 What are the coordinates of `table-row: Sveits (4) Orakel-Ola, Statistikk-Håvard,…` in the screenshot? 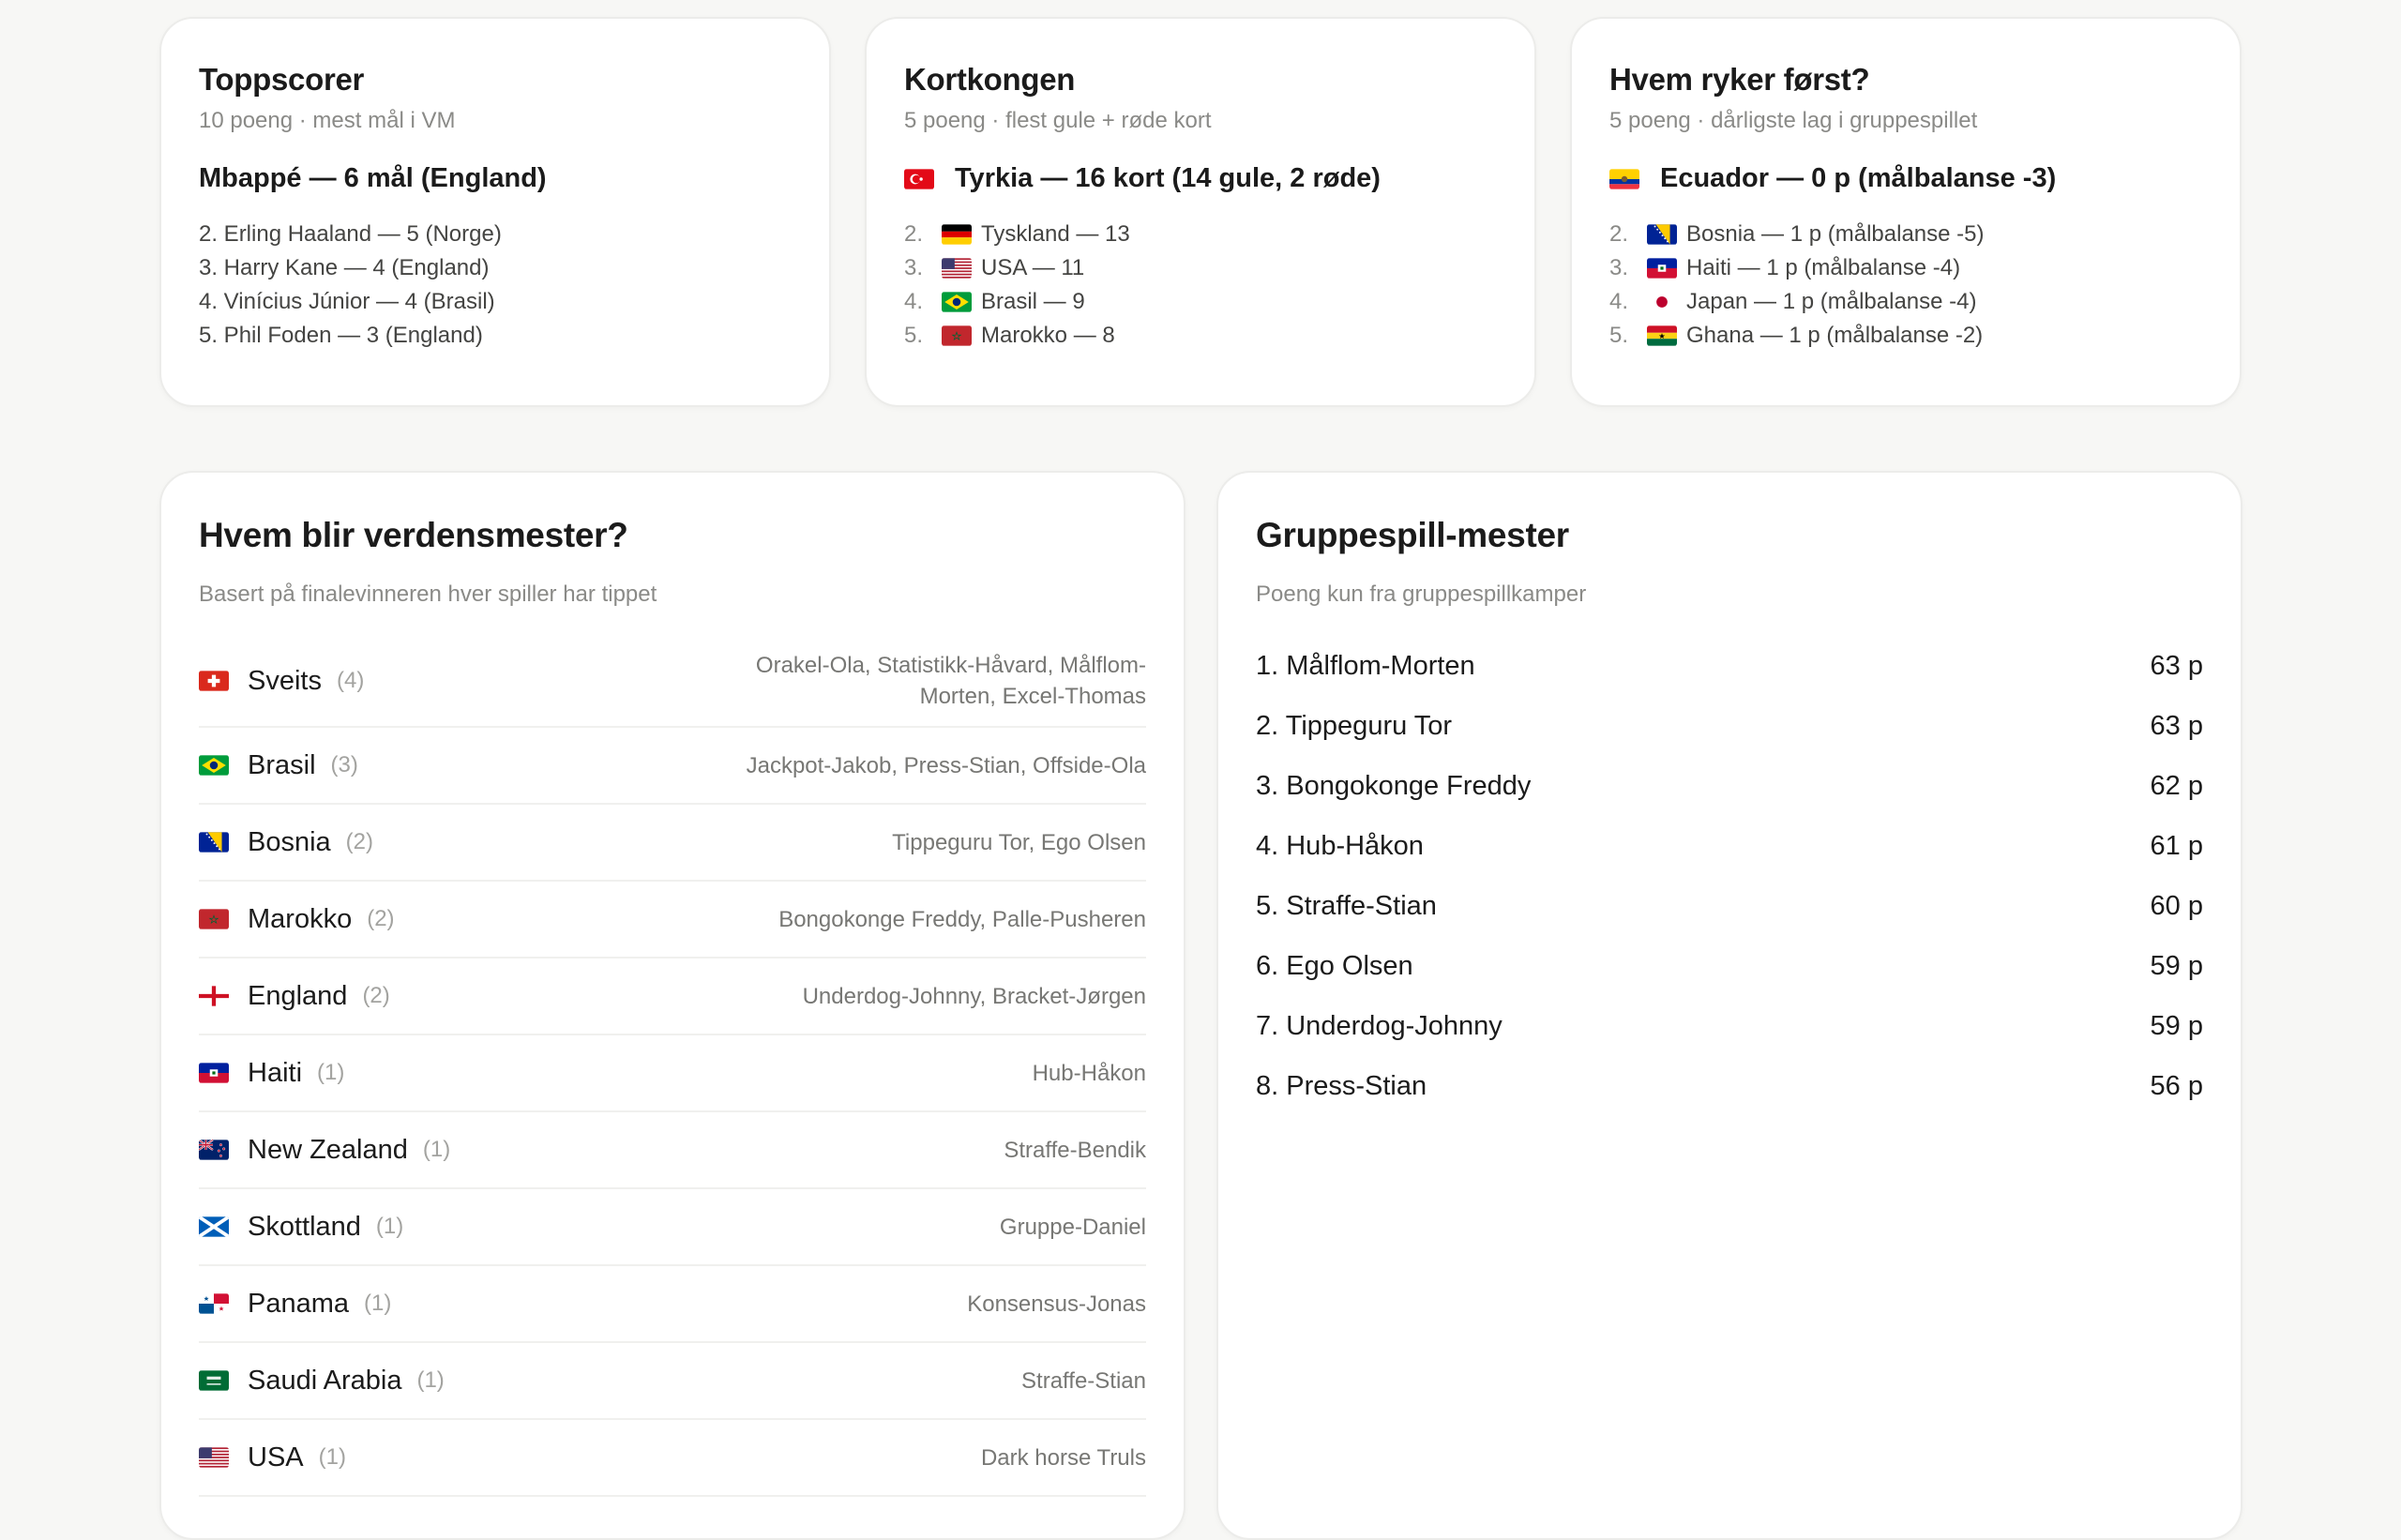 It's located at (672, 682).